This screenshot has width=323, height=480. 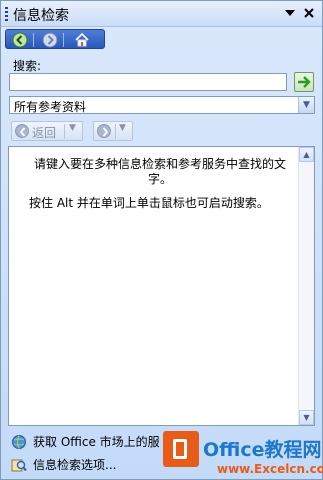 What do you see at coordinates (82, 40) in the screenshot?
I see `home-icon` at bounding box center [82, 40].